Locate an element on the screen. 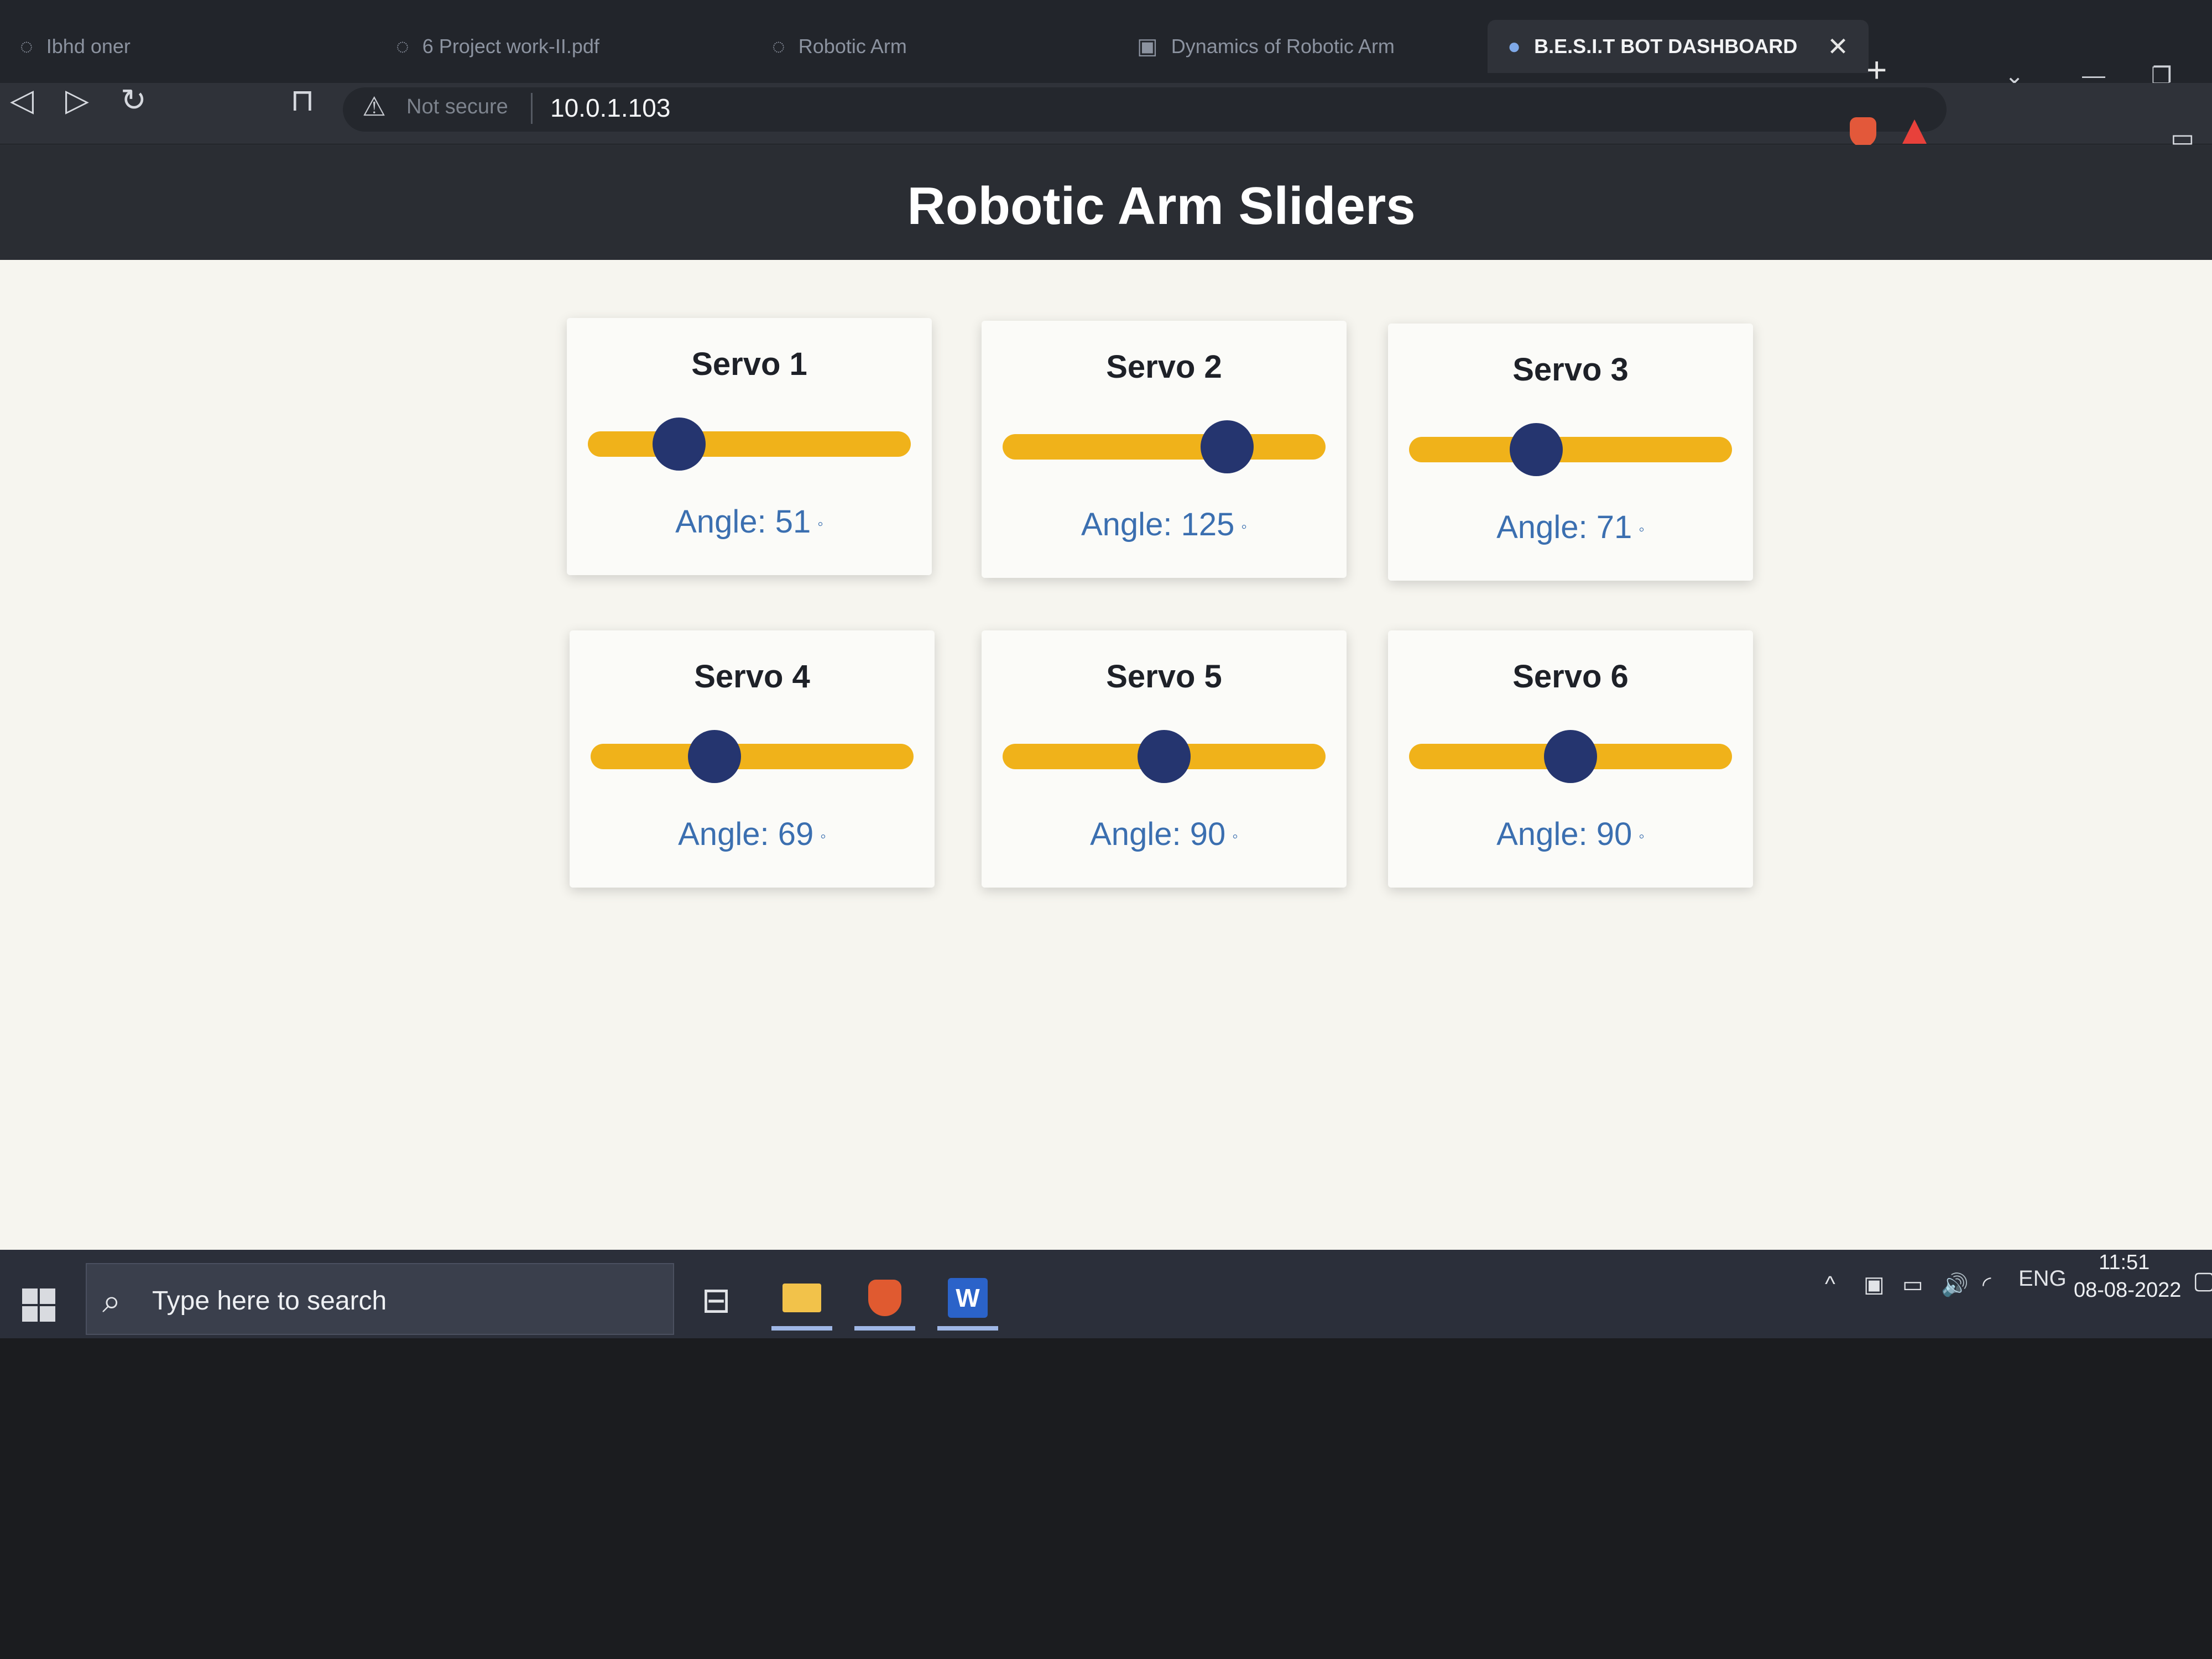  battery-icon: ▭ is located at coordinates (1913, 1284).